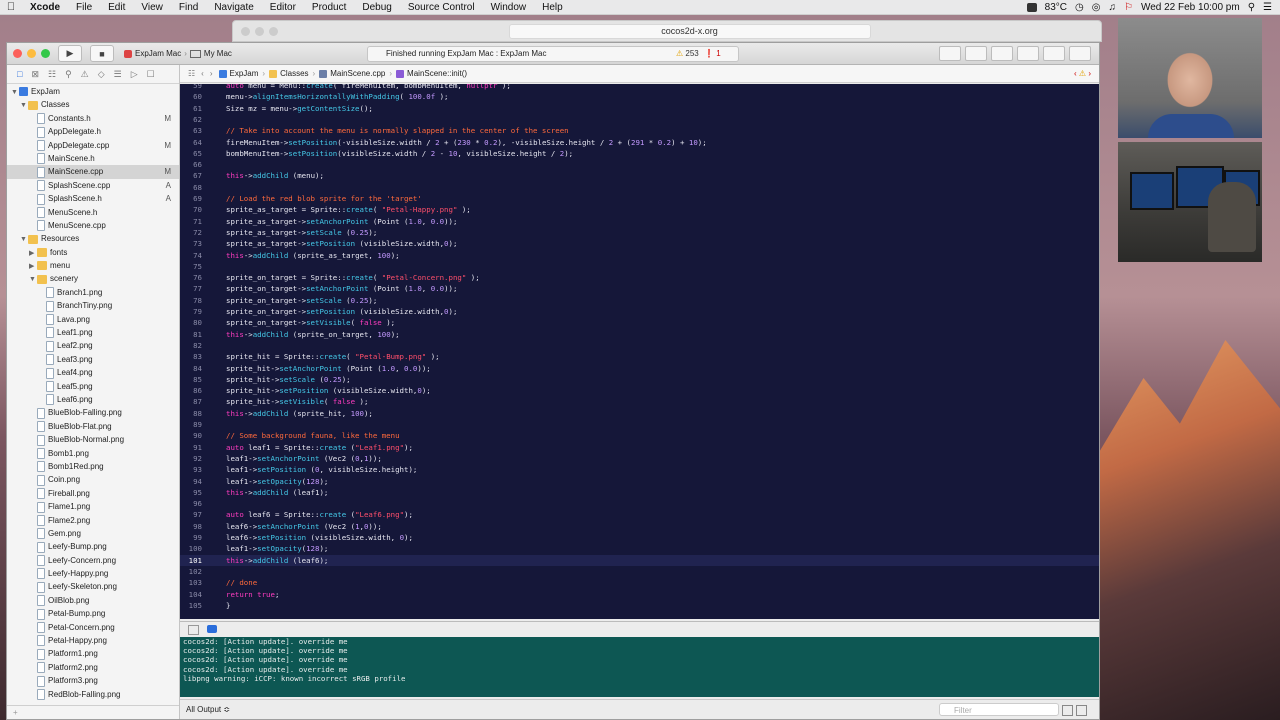  I want to click on warning-nav-back-icon: ‹, so click(1075, 73).